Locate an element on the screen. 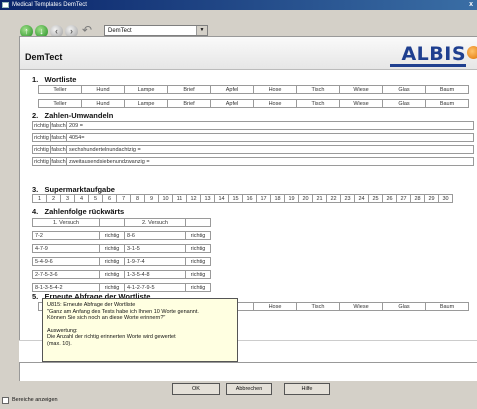 The height and width of the screenshot is (409, 477). supermarkt-count-cell: 21 is located at coordinates (319, 198).